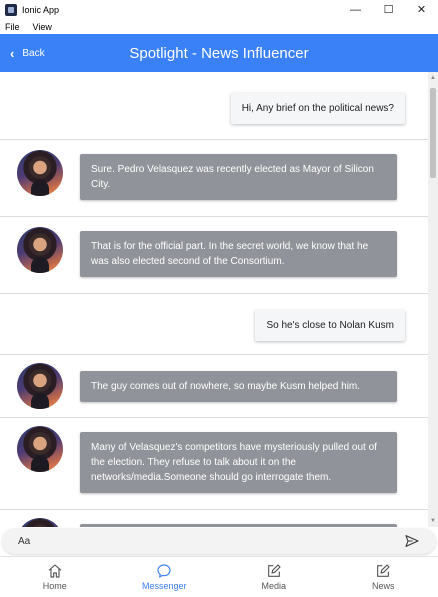 The height and width of the screenshot is (597, 438). Describe the element at coordinates (219, 26) in the screenshot. I see `menu-bar: File View` at that location.